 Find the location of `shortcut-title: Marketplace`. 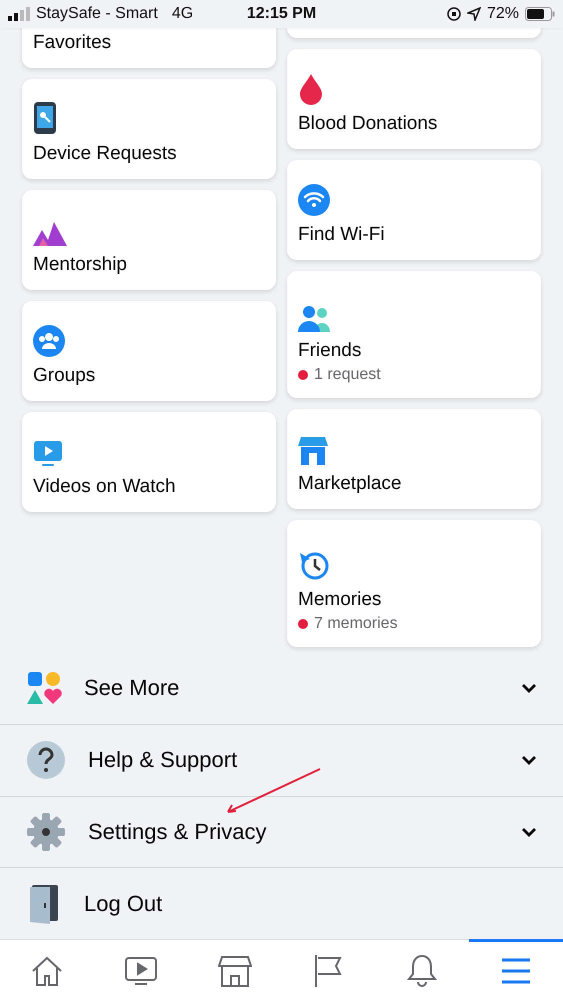

shortcut-title: Marketplace is located at coordinates (350, 484).